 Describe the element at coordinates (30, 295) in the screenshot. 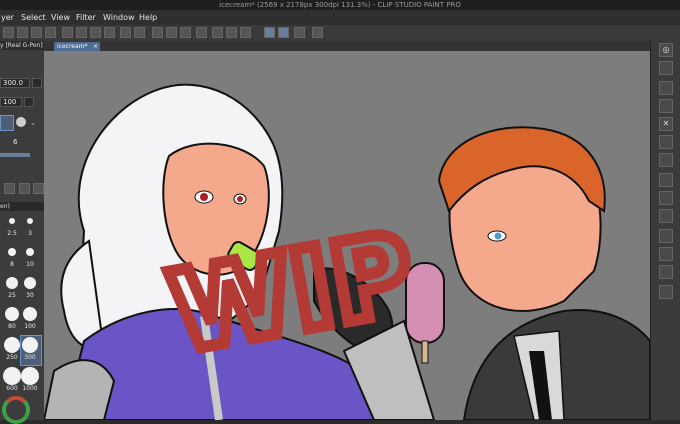

I see `brush-size-label: 30` at that location.